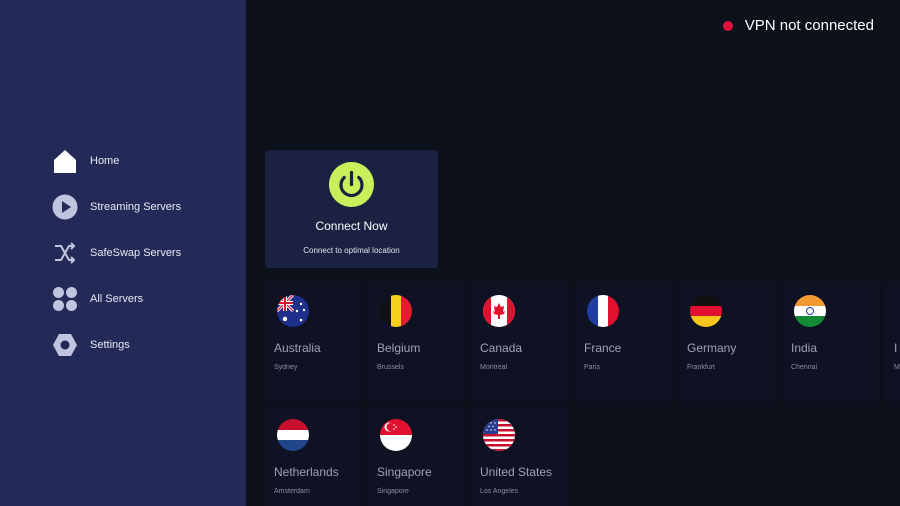 This screenshot has height=506, width=900. Describe the element at coordinates (892, 342) in the screenshot. I see `server-card-partial: I M` at that location.